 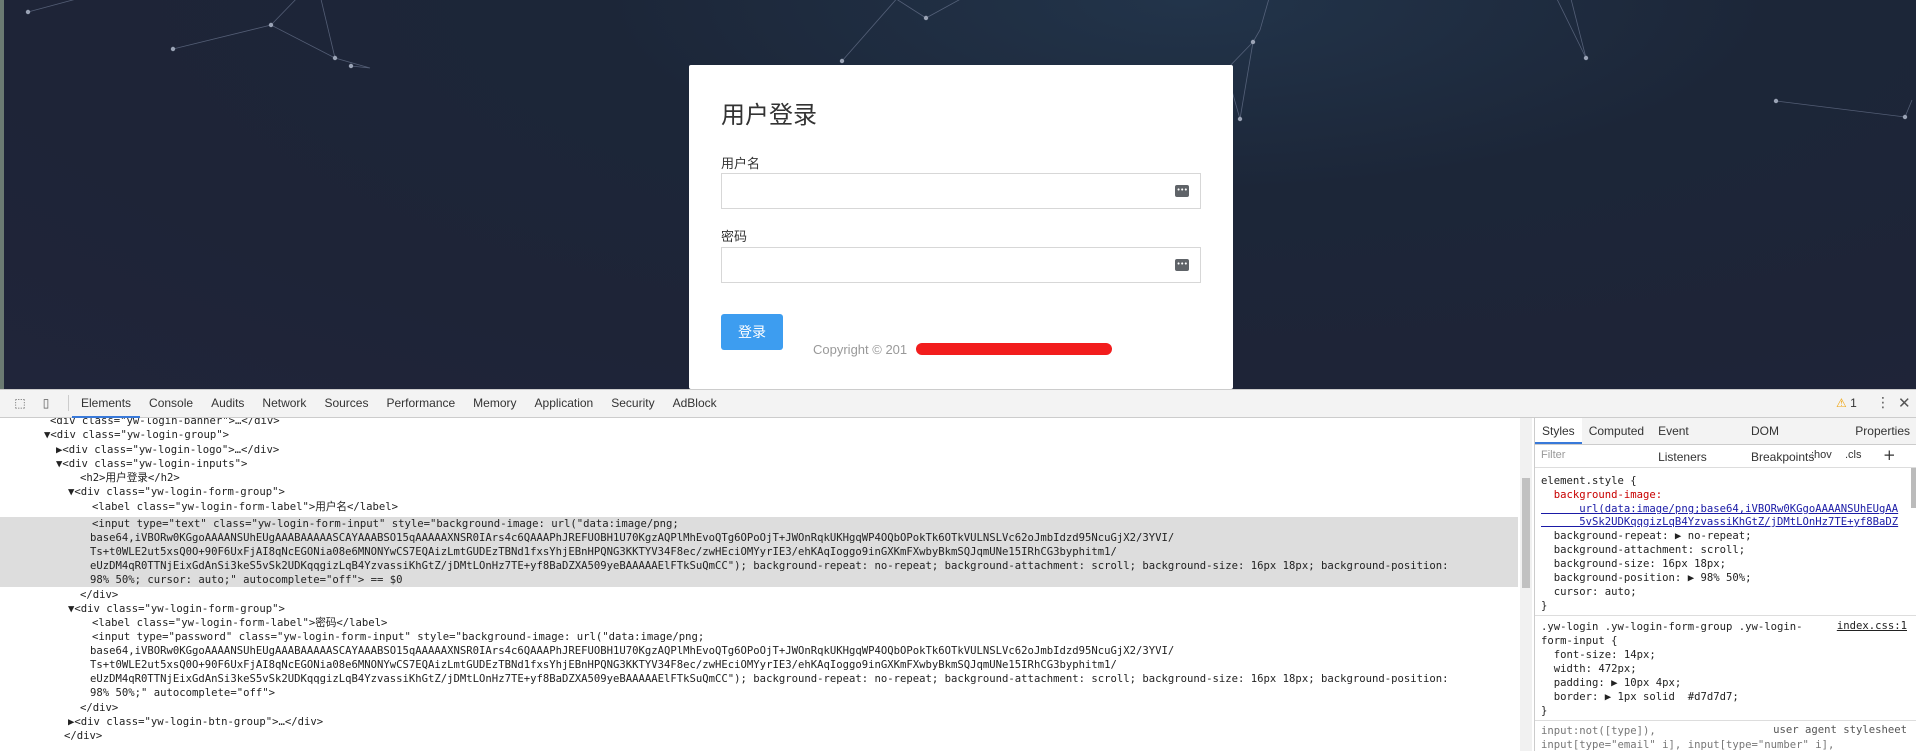 I want to click on username-label: 用户名, so click(x=741, y=164).